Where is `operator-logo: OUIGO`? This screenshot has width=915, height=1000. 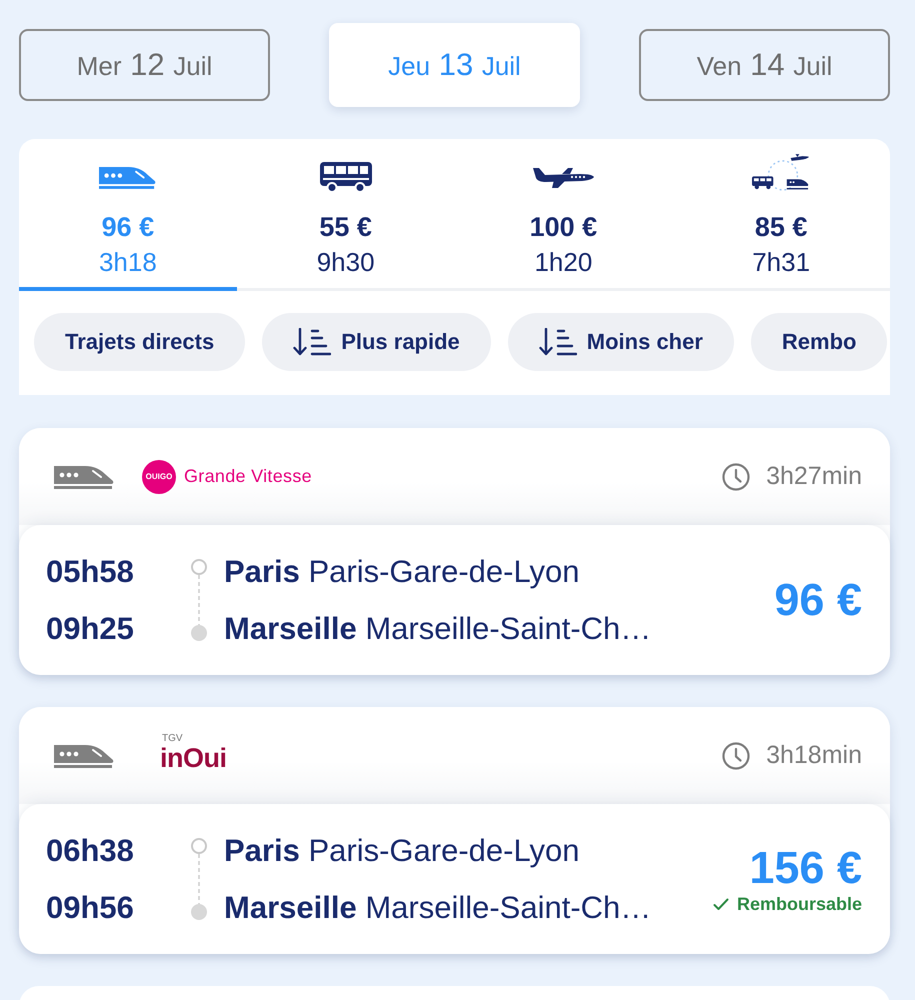 operator-logo: OUIGO is located at coordinates (159, 477).